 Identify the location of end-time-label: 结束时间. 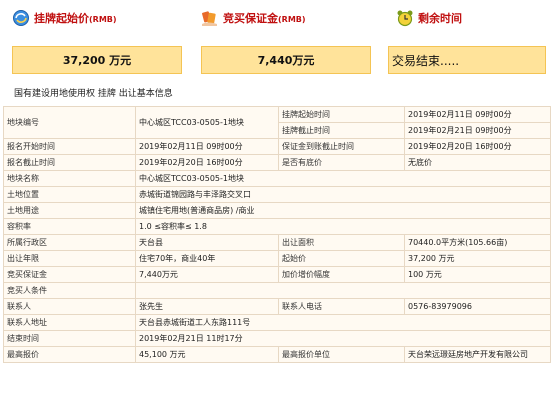
(69, 338).